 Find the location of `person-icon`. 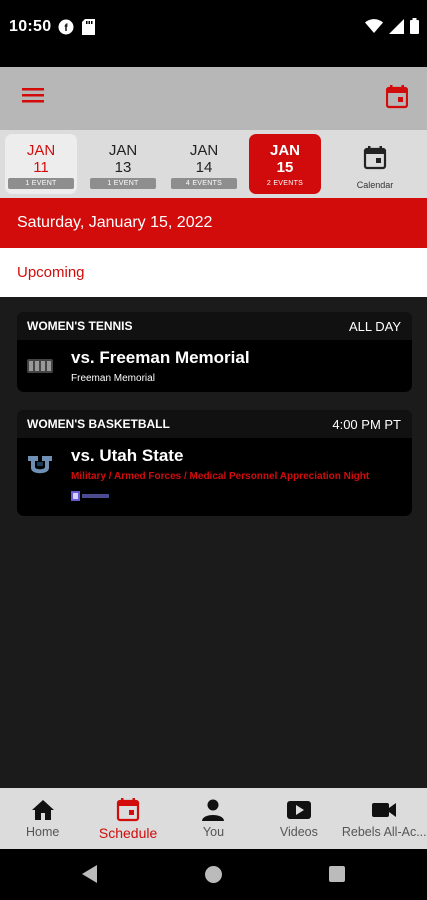

person-icon is located at coordinates (213, 810).